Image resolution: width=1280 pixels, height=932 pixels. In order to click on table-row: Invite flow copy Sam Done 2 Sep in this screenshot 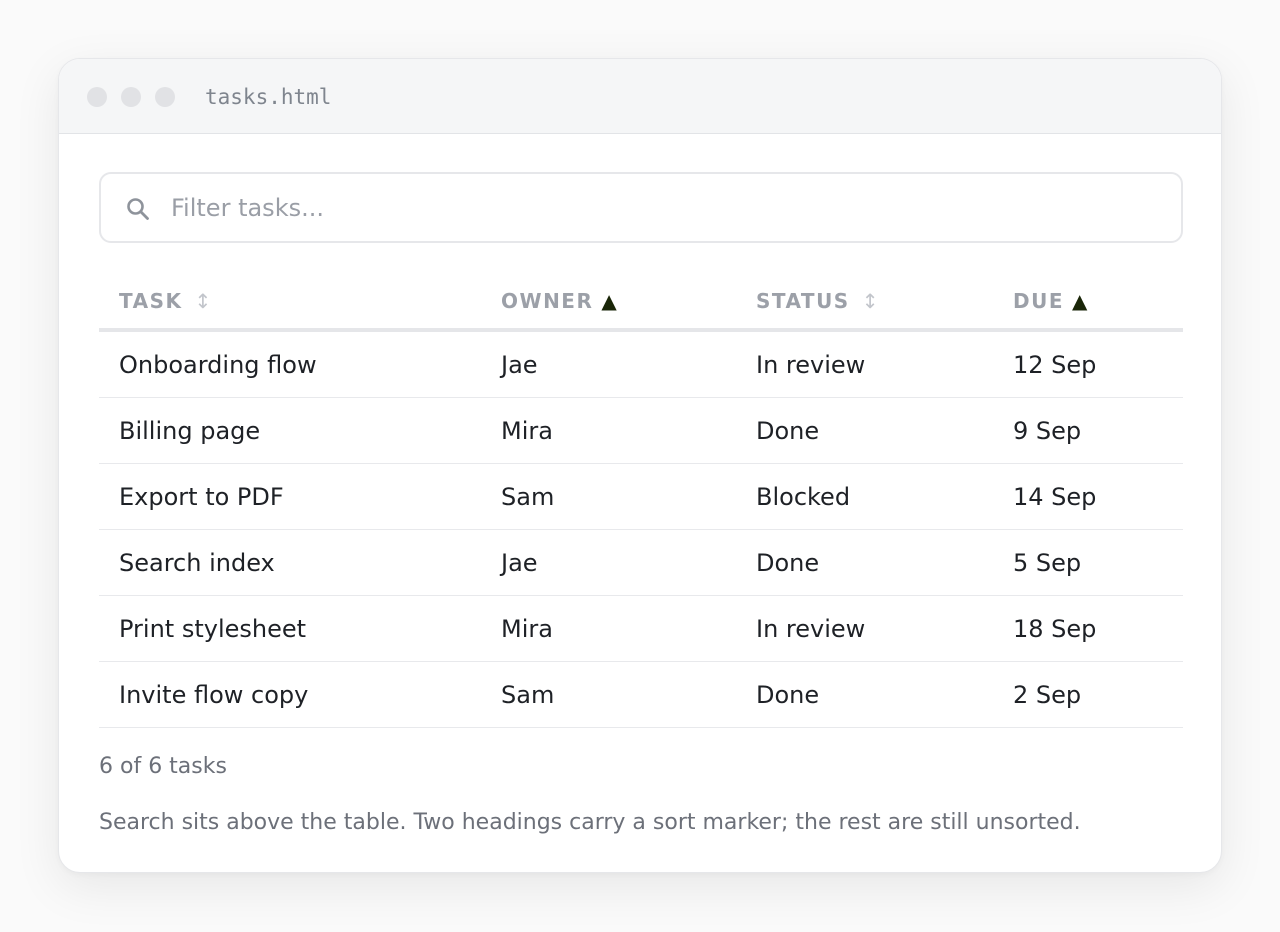, I will do `click(641, 694)`.